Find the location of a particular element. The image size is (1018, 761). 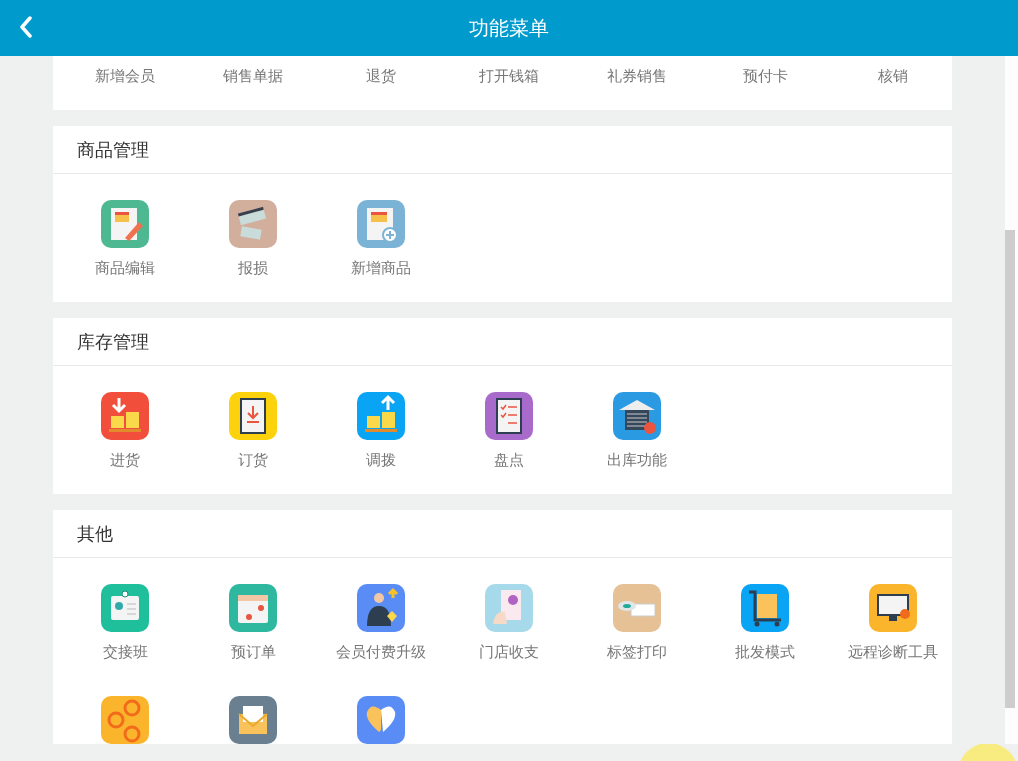

menu-item-label: 盘点 is located at coordinates (509, 460).